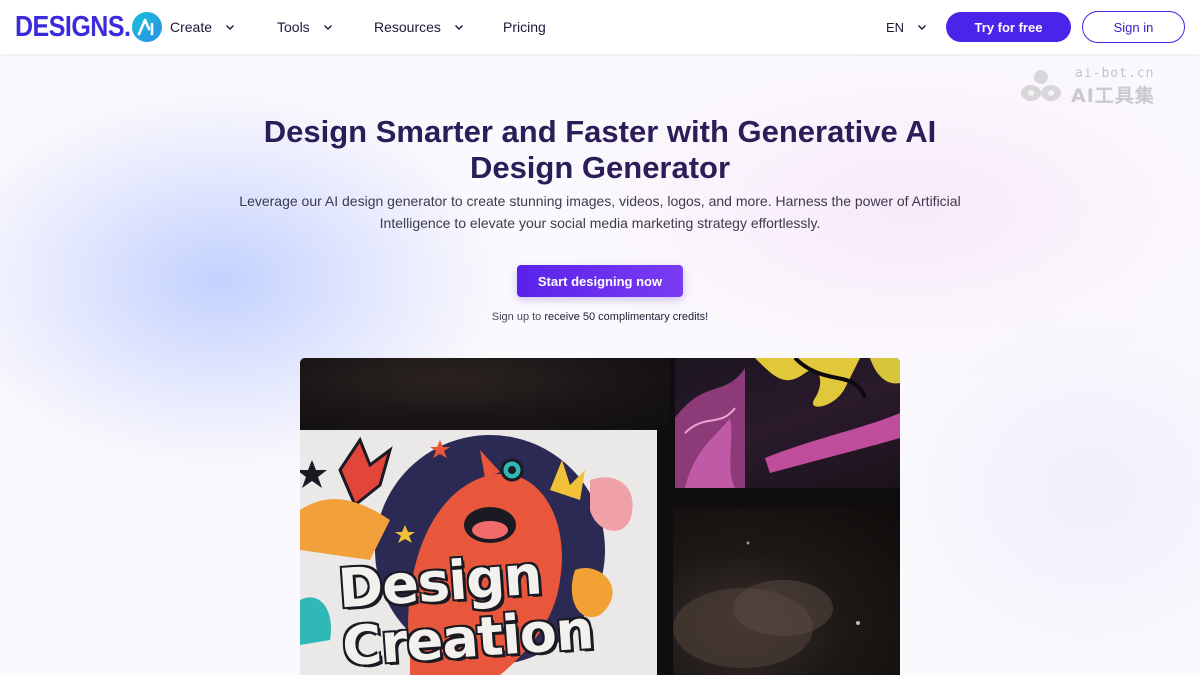  I want to click on start-designing-button: Start designing now, so click(600, 281).